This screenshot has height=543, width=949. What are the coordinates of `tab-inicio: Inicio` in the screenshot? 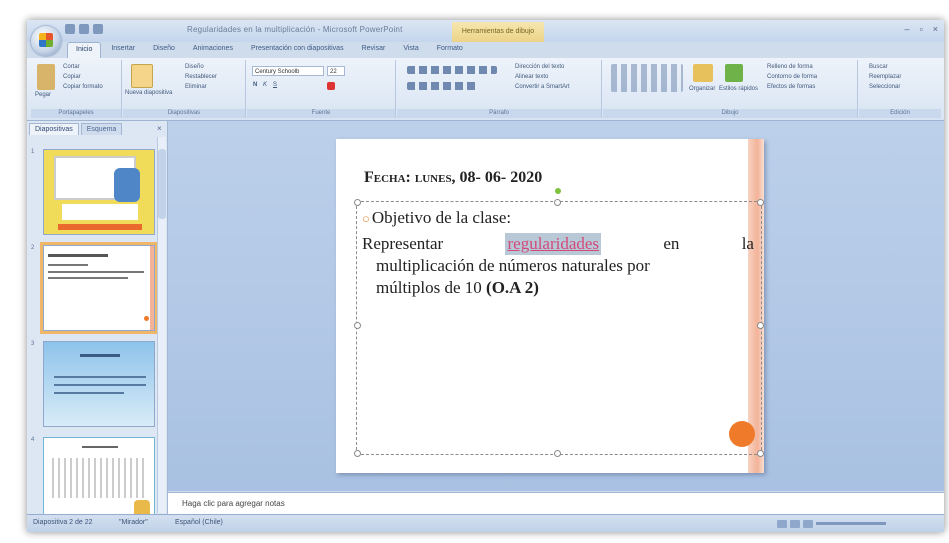 It's located at (84, 50).